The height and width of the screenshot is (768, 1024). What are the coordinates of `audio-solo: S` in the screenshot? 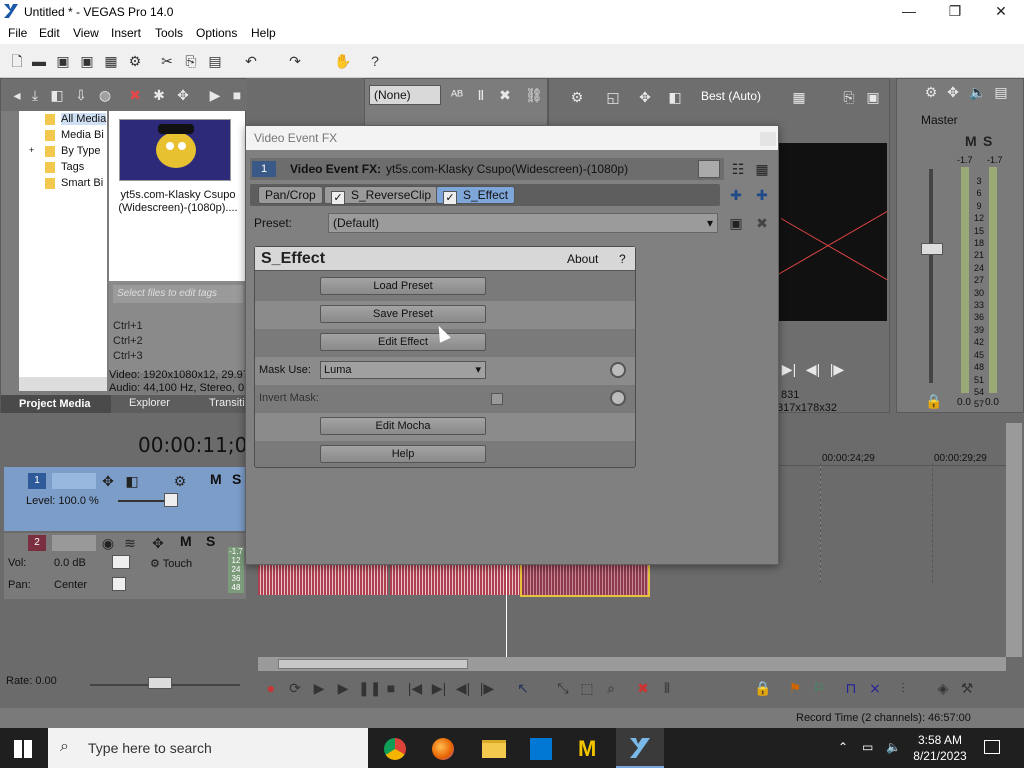 It's located at (210, 541).